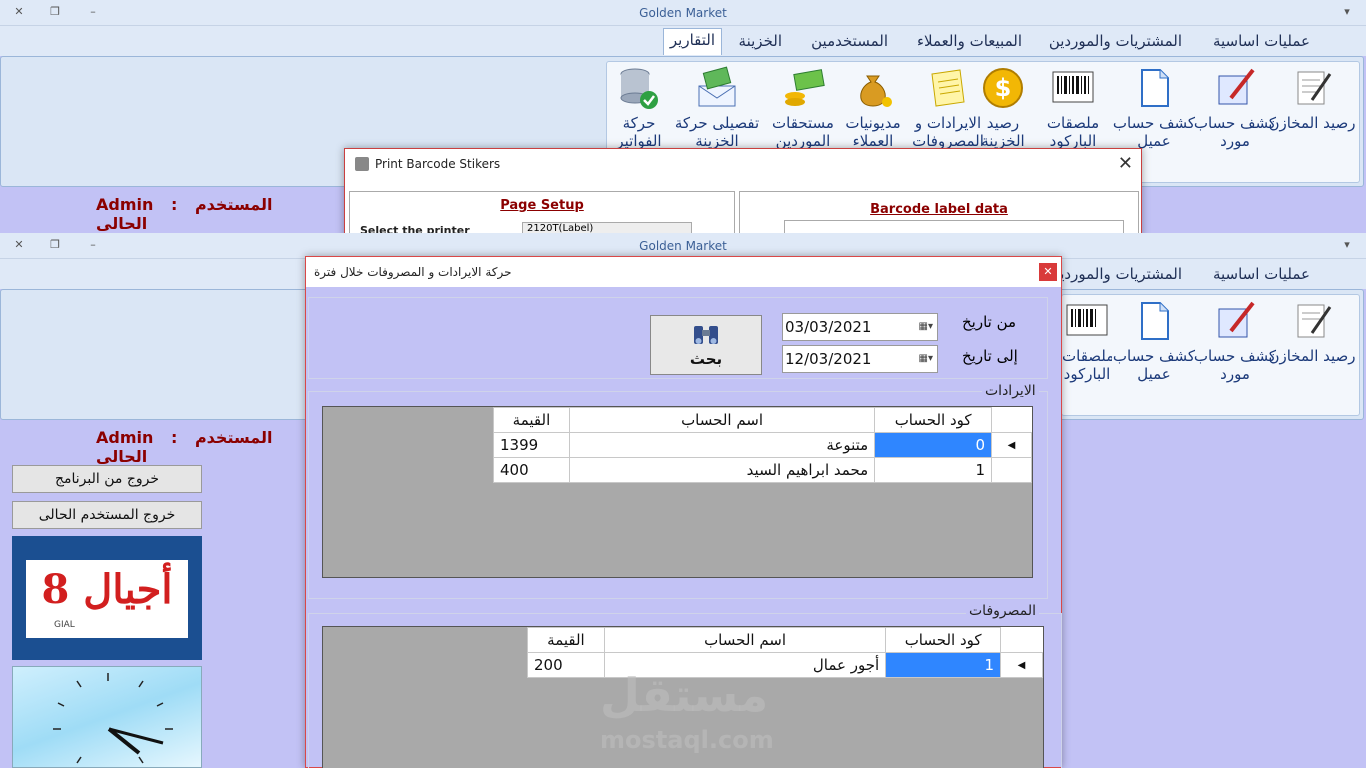 This screenshot has height=768, width=1366. Describe the element at coordinates (717, 108) in the screenshot. I see `treasury-details-button: تفصيلى حركة الخزينة` at that location.